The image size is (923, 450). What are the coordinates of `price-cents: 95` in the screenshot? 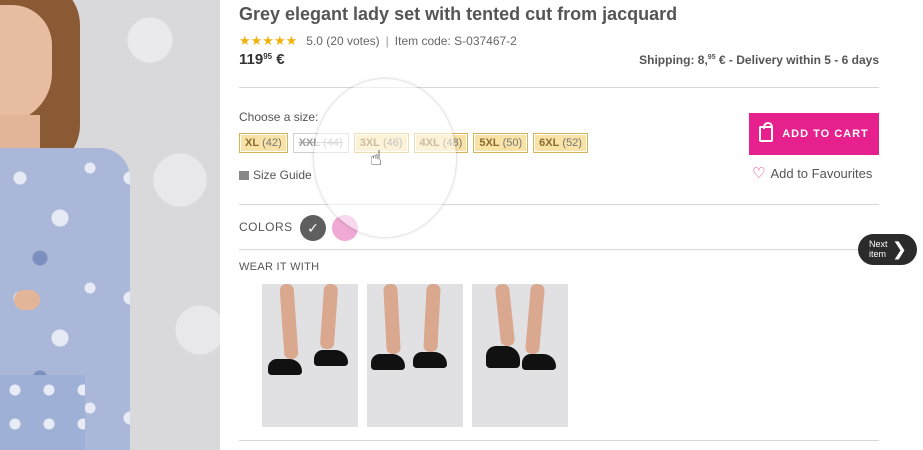 It's located at (268, 56).